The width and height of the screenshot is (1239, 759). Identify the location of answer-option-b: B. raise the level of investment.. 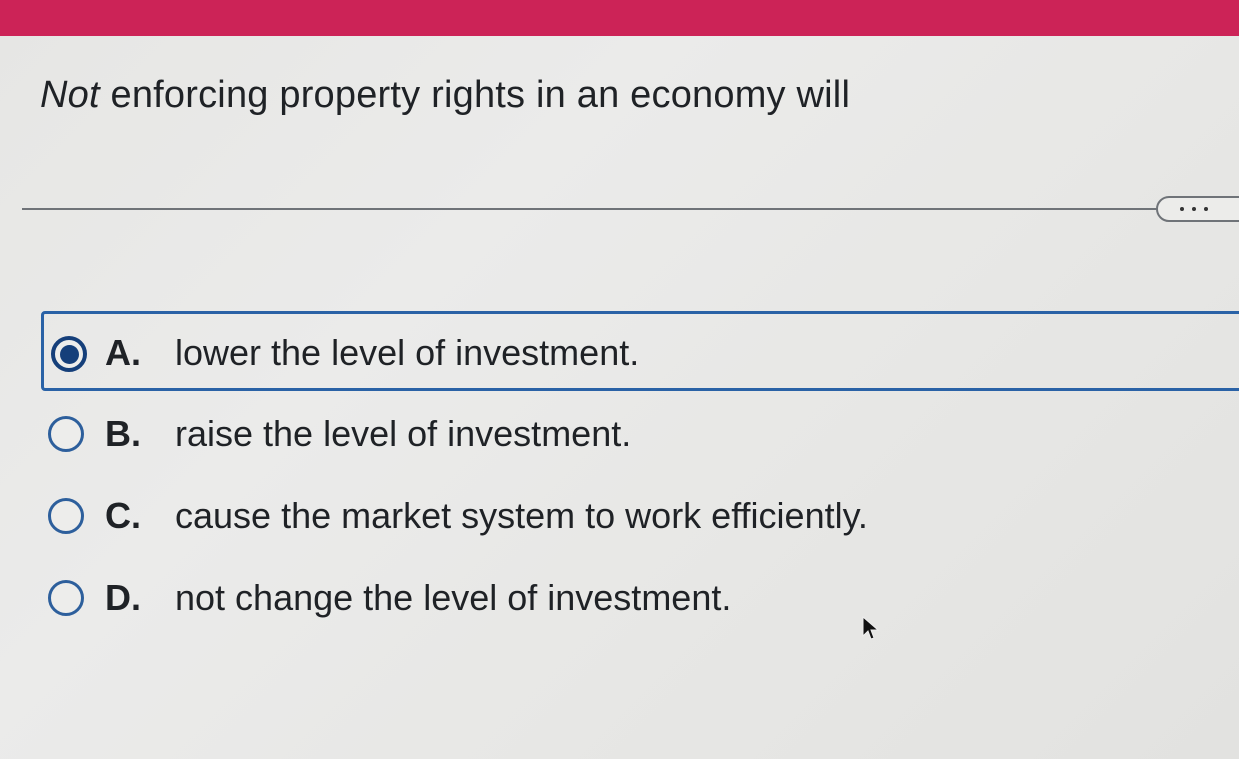
(396, 435).